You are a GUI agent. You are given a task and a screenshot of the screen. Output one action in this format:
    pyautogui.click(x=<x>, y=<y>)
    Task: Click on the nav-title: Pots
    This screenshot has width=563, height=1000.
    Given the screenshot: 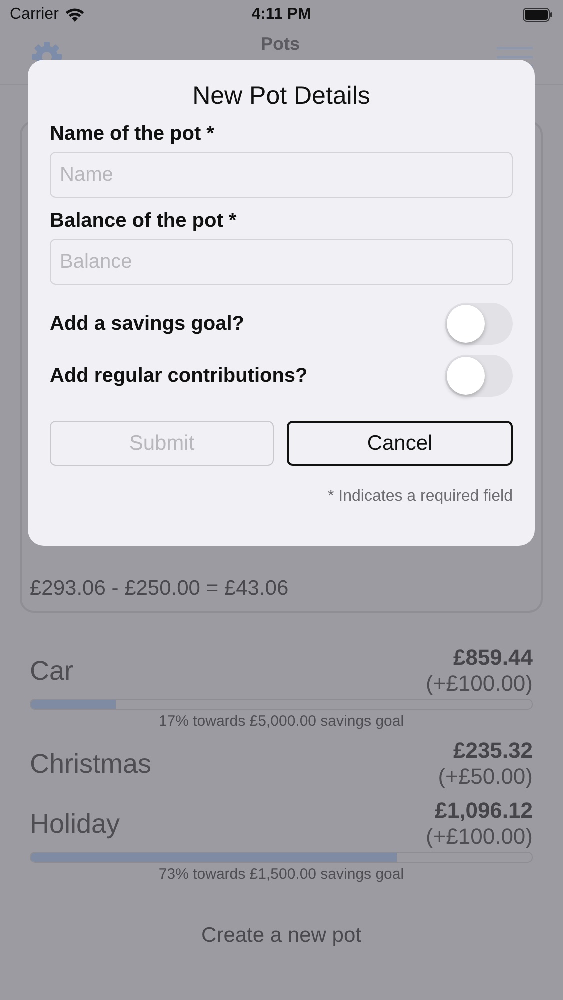 What is the action you would take?
    pyautogui.click(x=280, y=44)
    